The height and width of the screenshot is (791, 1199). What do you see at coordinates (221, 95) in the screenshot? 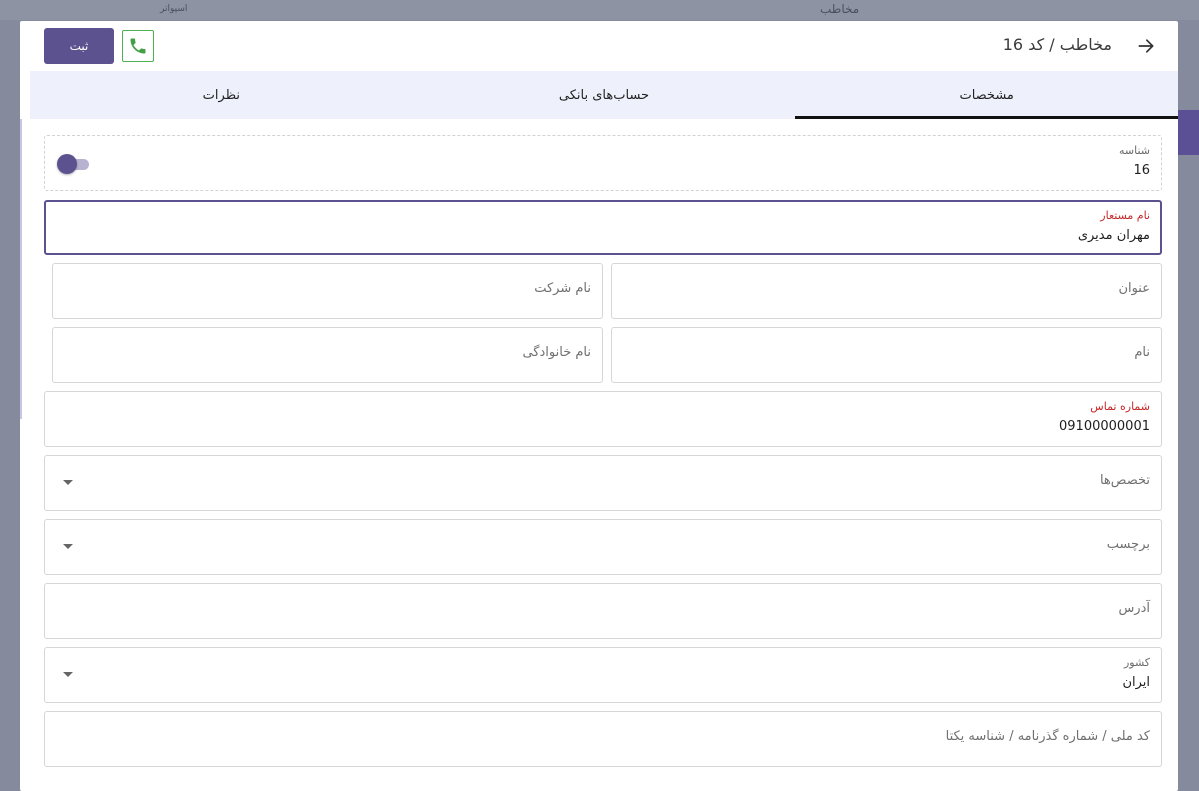
I see `tab-comments: نظرات` at bounding box center [221, 95].